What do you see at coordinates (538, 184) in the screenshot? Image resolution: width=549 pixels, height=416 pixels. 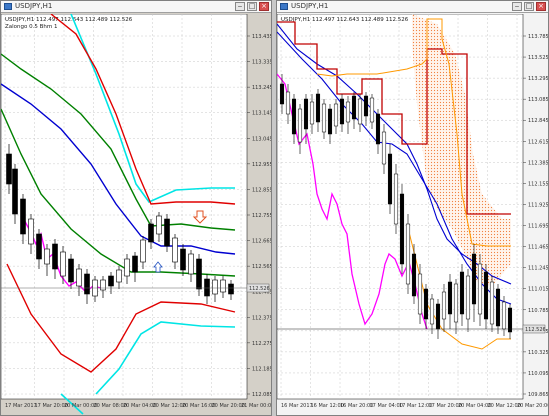 I see `price-tick-label: 112.155` at bounding box center [538, 184].